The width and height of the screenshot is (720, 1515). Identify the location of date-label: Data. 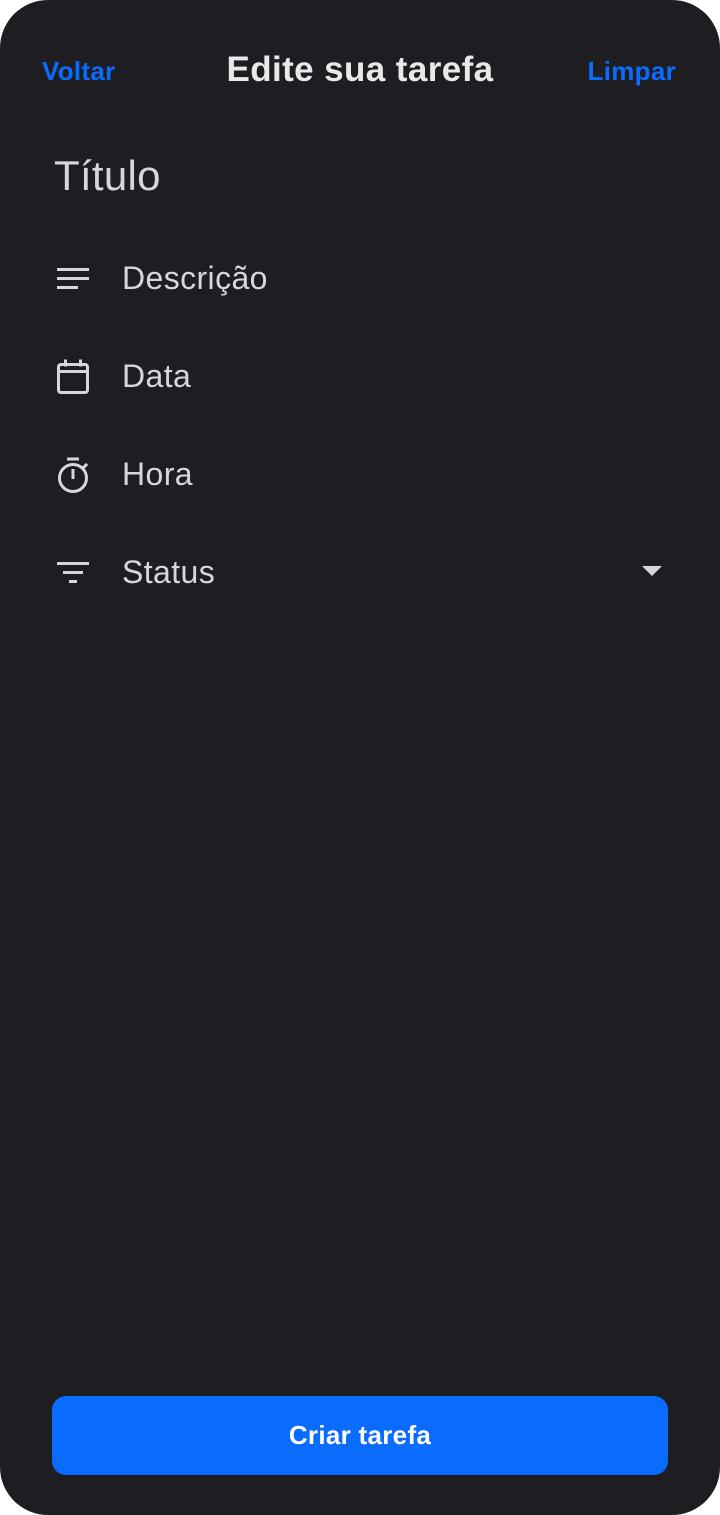
(157, 376).